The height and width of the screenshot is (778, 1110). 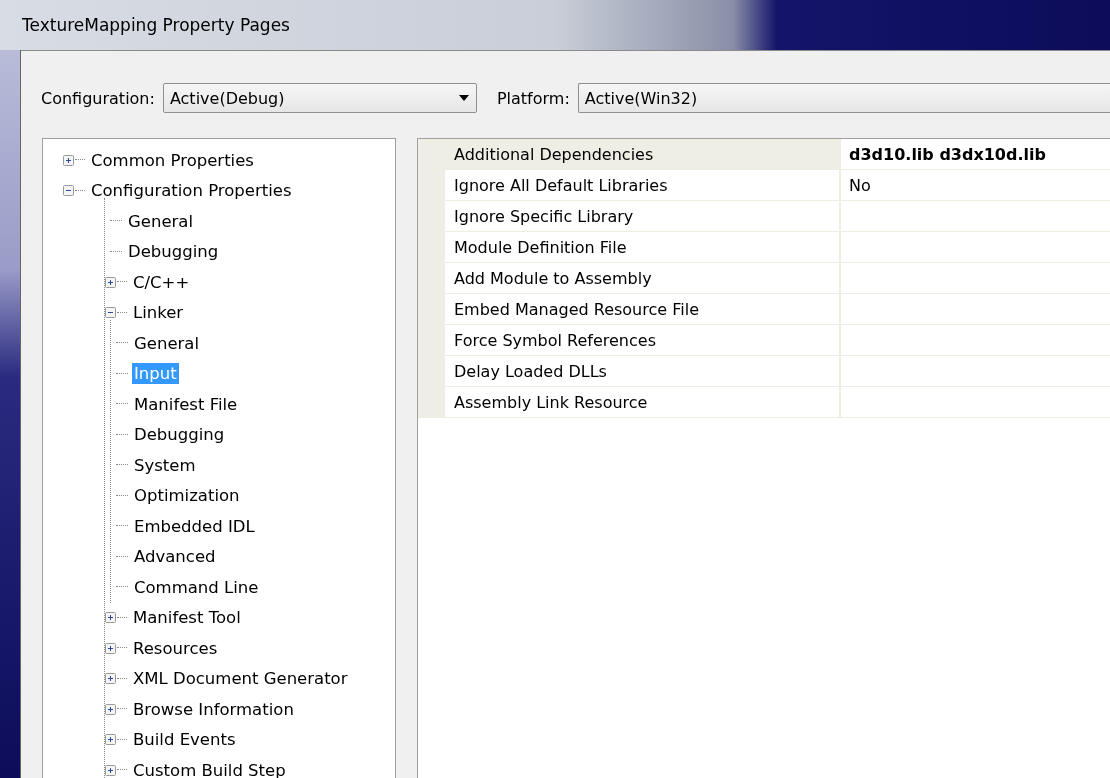 What do you see at coordinates (643, 247) in the screenshot?
I see `property-name: Module Definition File` at bounding box center [643, 247].